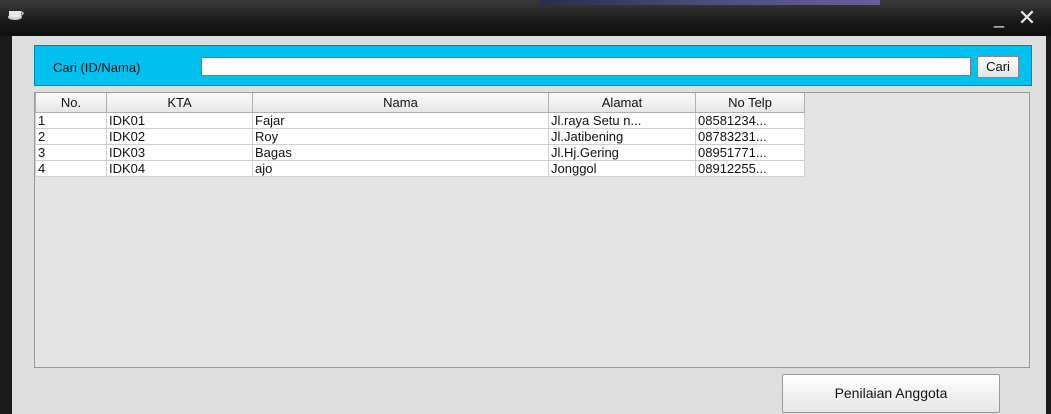 This screenshot has width=1051, height=414. What do you see at coordinates (179, 120) in the screenshot?
I see `cell-kta: IDK01` at bounding box center [179, 120].